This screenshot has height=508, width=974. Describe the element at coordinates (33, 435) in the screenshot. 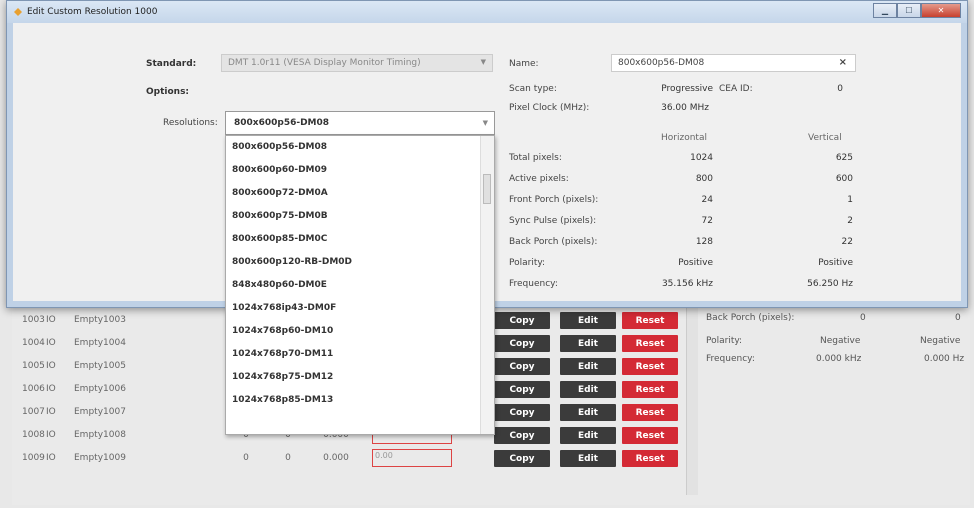

I see `cell-id: 1008` at that location.